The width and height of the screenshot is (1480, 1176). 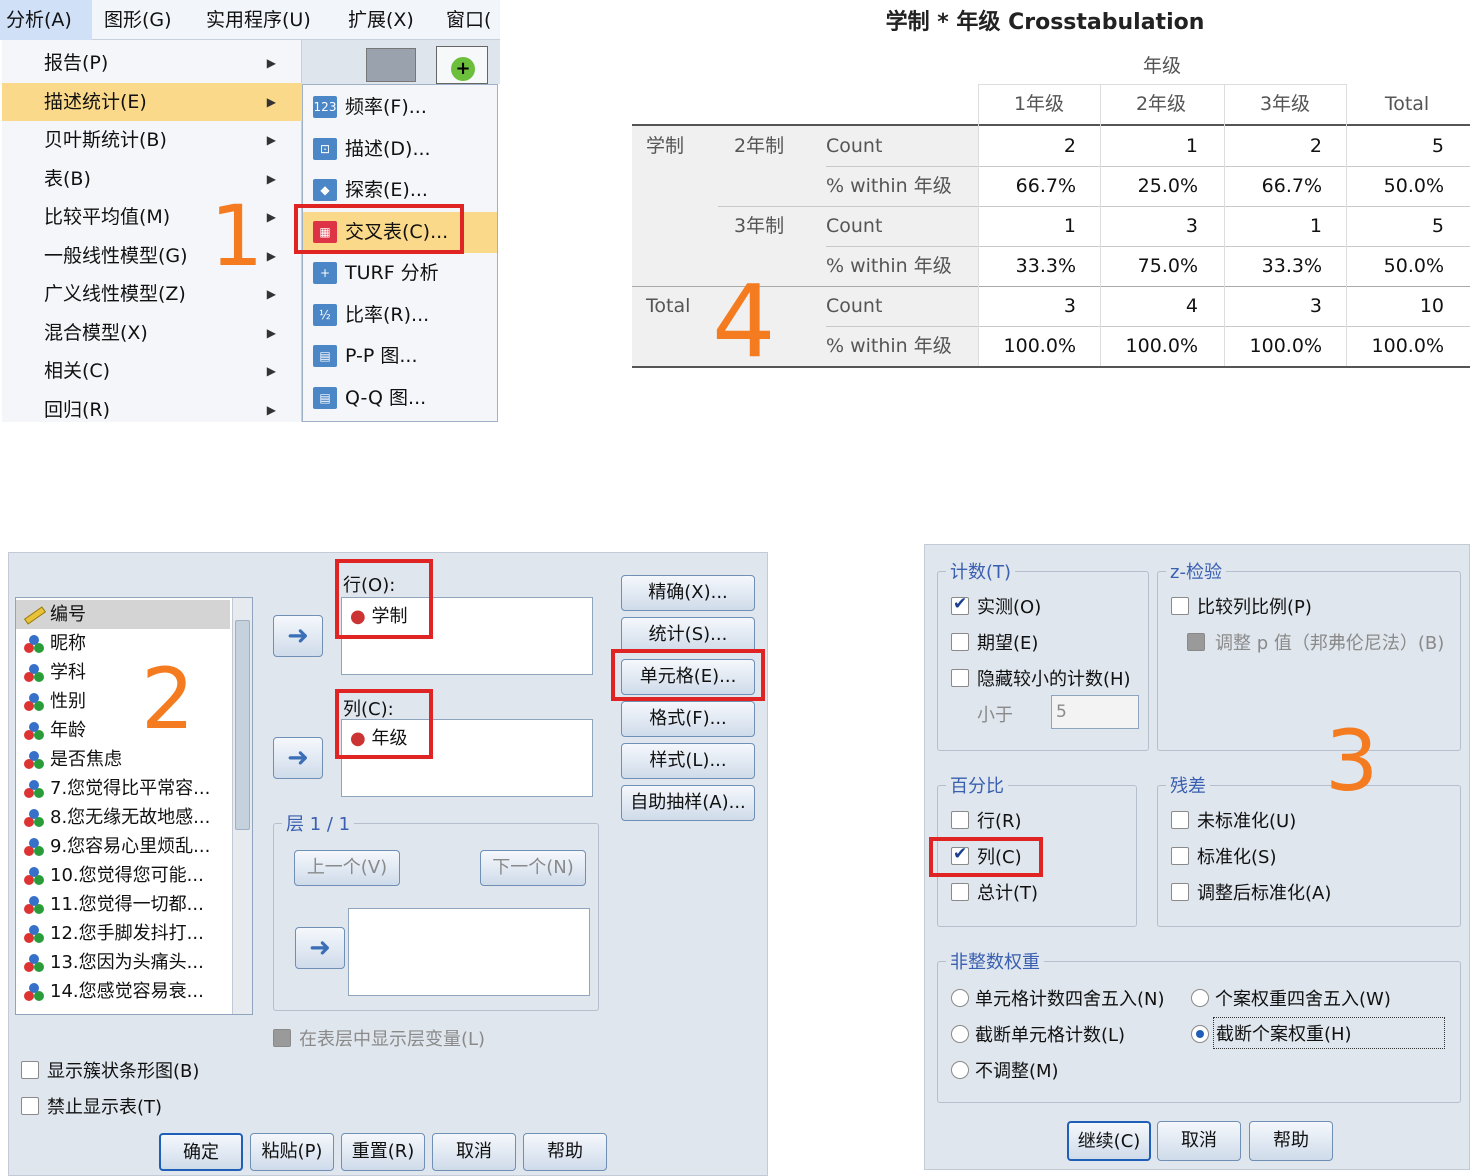 What do you see at coordinates (1237, 857) in the screenshot?
I see `res-std-label: 标准化(S)` at bounding box center [1237, 857].